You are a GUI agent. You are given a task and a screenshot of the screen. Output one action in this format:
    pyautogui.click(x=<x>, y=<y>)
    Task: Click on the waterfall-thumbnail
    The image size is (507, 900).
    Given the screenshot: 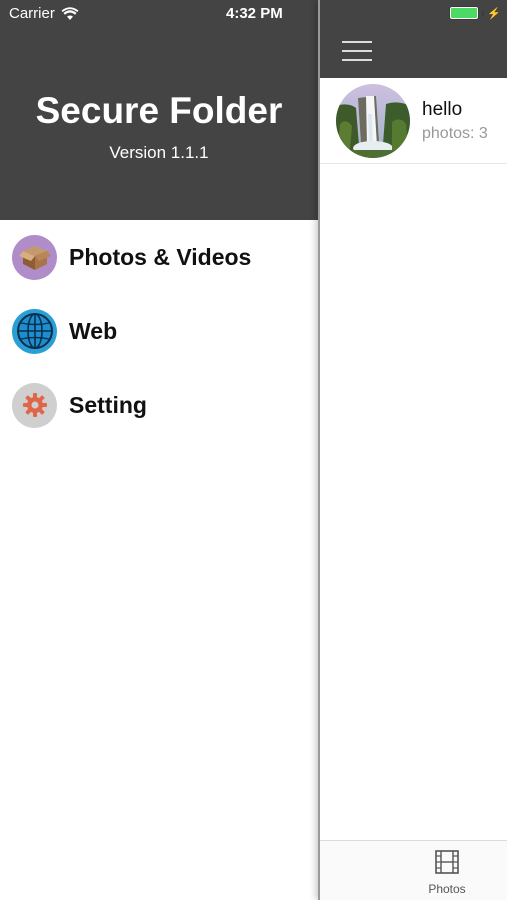 What is the action you would take?
    pyautogui.click(x=373, y=120)
    